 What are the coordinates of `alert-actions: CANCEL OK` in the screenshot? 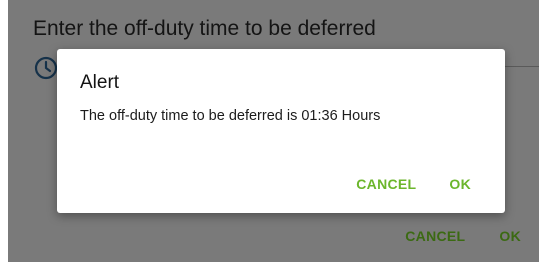 It's located at (413, 184).